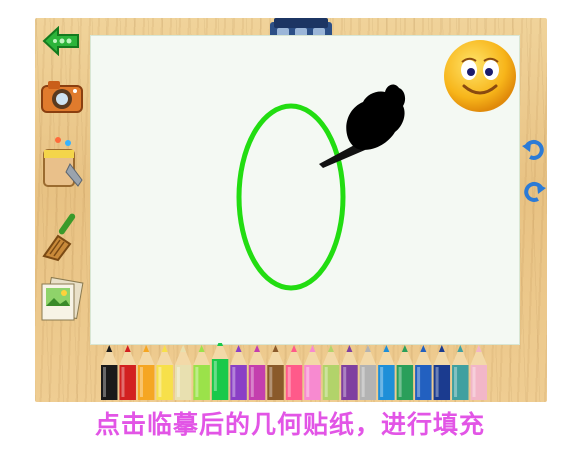  I want to click on undo-arrow-icon, so click(534, 150).